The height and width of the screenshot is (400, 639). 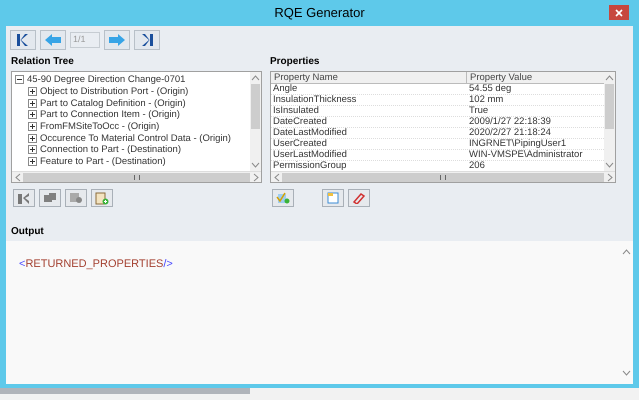 What do you see at coordinates (310, 166) in the screenshot?
I see `table-cell-text: PermissionGroup` at bounding box center [310, 166].